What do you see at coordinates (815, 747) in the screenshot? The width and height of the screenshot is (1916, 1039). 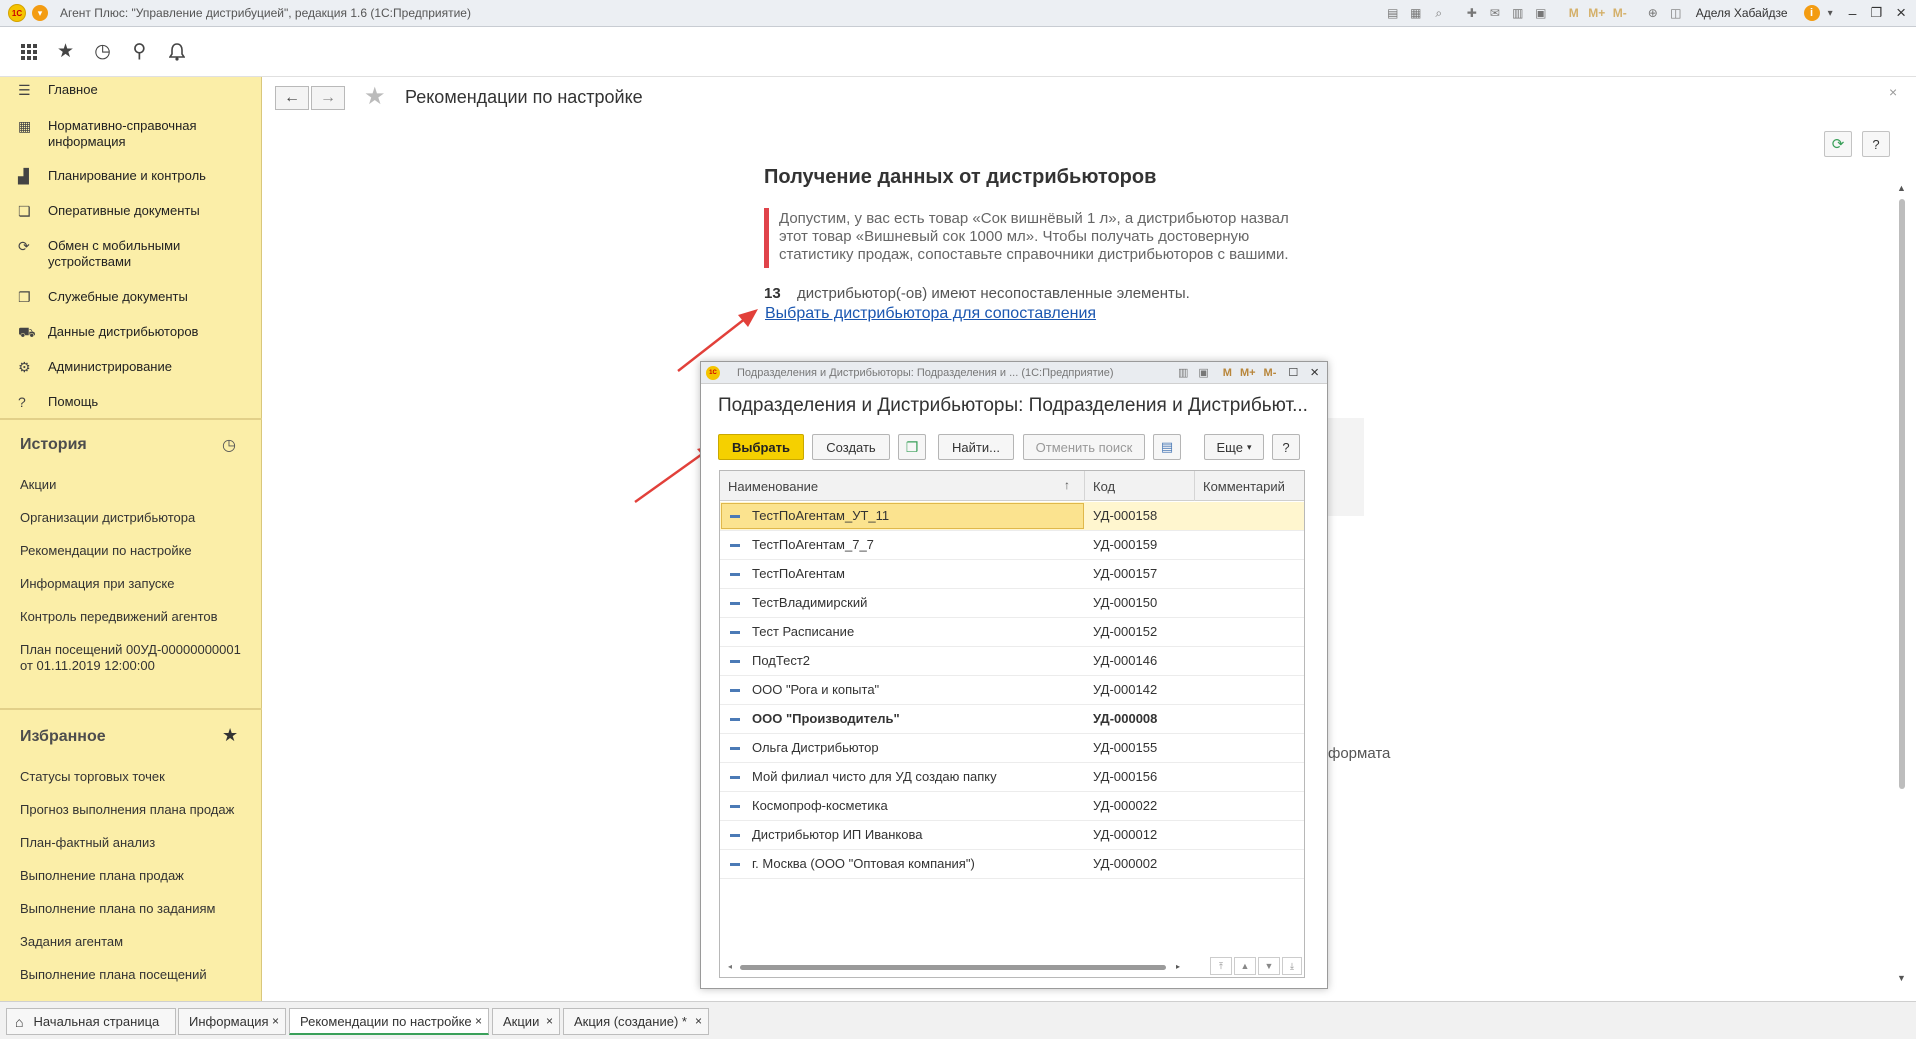 I see `cell-name: Ольга Дистрибьютор` at bounding box center [815, 747].